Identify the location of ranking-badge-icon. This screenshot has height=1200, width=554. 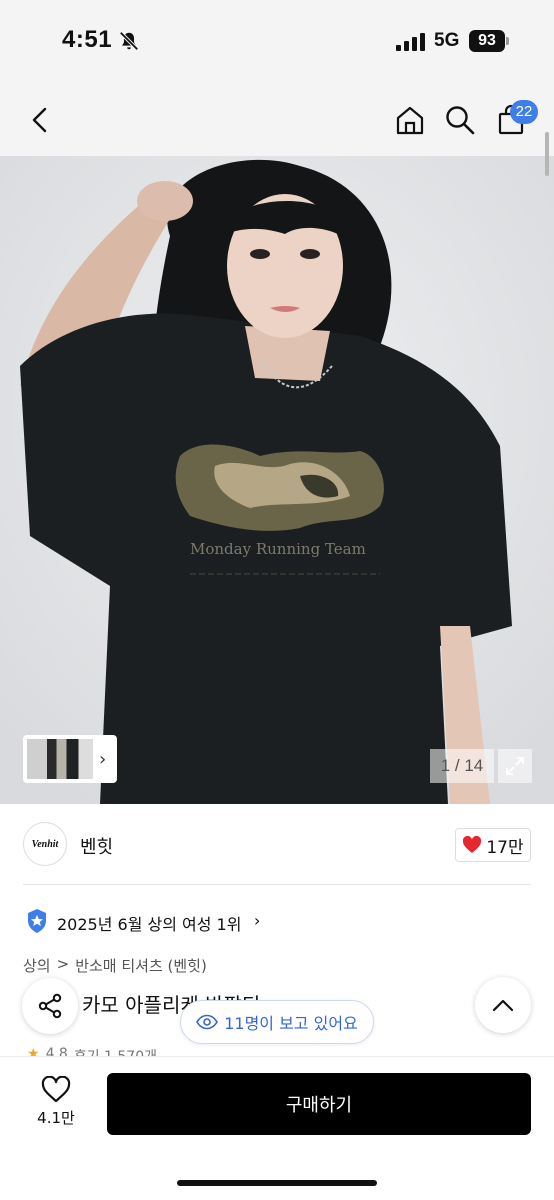
(37, 921).